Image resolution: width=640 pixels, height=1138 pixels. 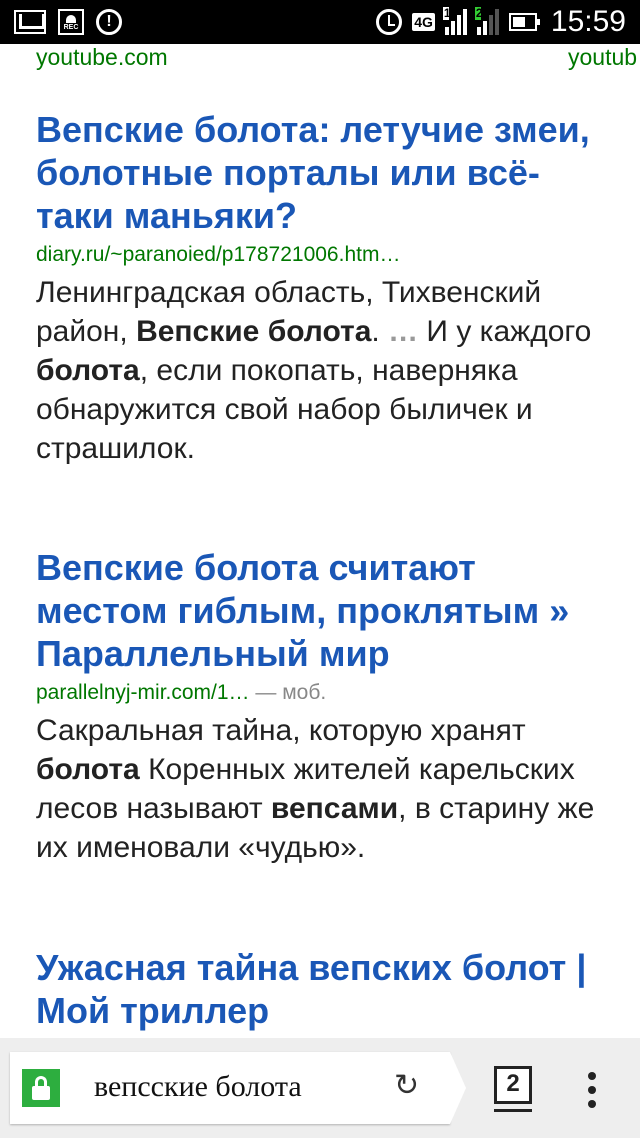 What do you see at coordinates (423, 22) in the screenshot?
I see `network-type-label: 4G` at bounding box center [423, 22].